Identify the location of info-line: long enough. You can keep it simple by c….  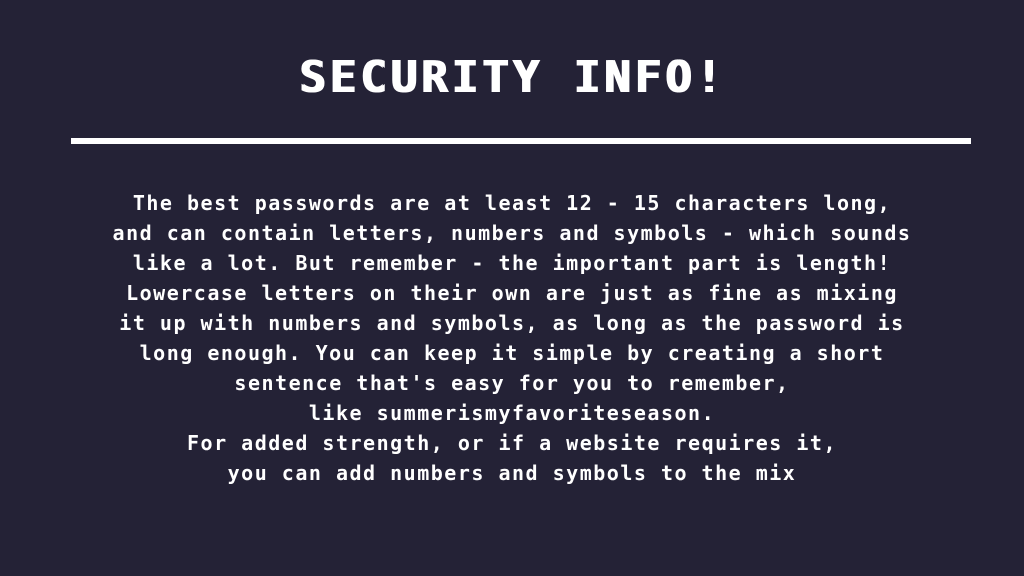
(512, 353).